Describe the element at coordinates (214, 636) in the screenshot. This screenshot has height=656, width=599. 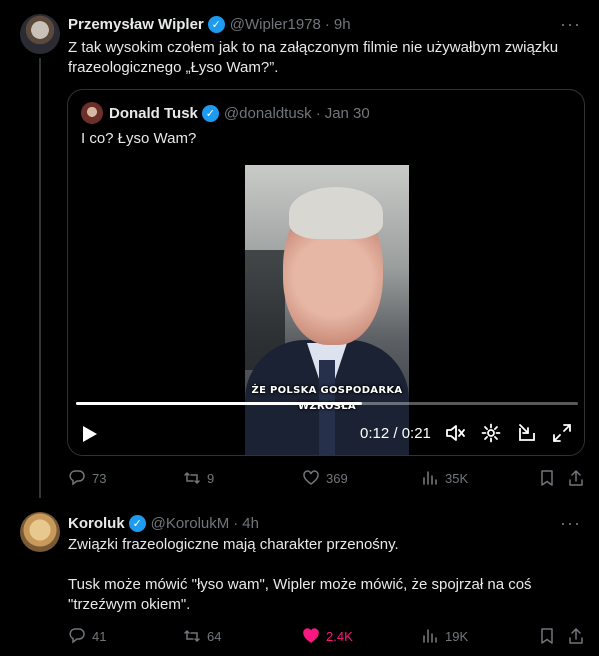
I see `repost-count: 64` at that location.